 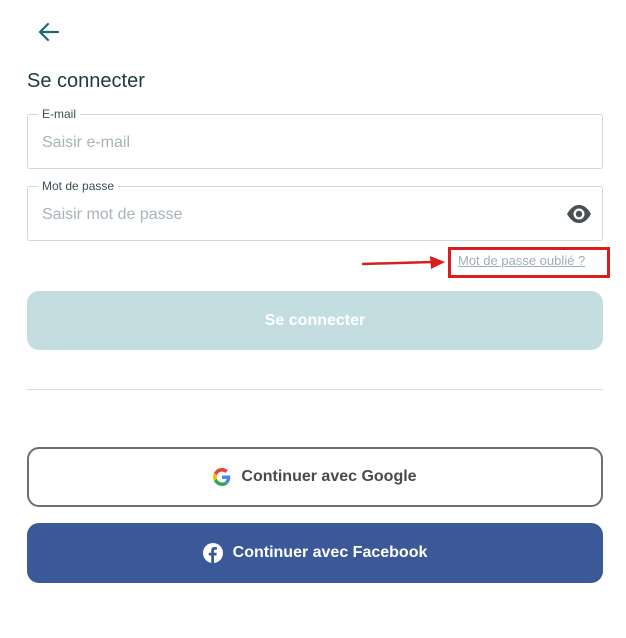 I want to click on arrow-left-icon, so click(x=49, y=32).